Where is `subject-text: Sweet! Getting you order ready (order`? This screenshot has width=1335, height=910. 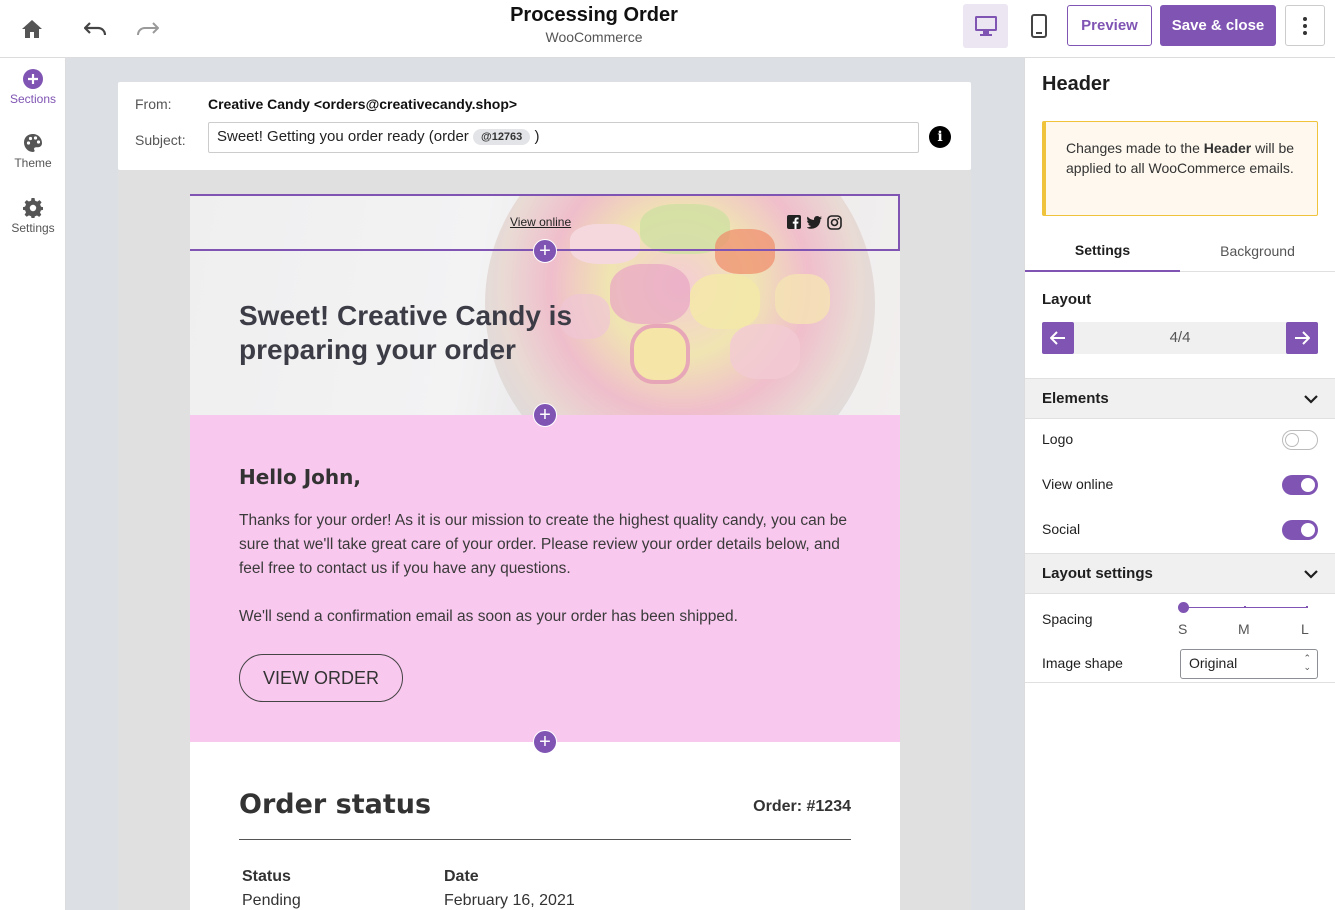
subject-text: Sweet! Getting you order ready (order is located at coordinates (343, 136).